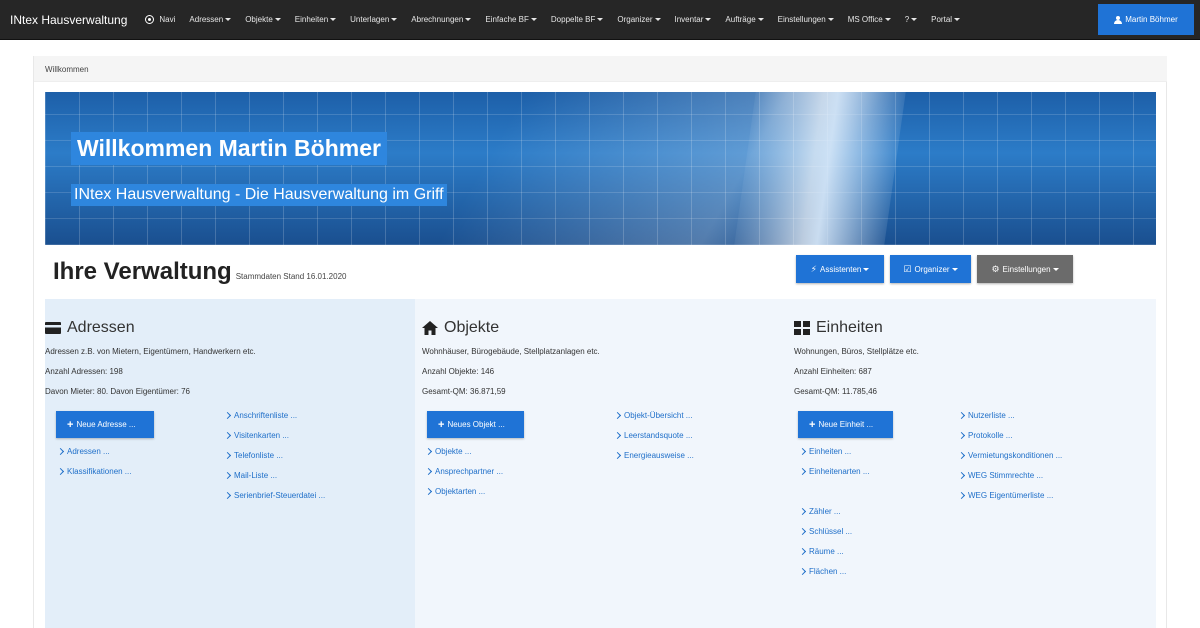 This screenshot has width=1200, height=628. What do you see at coordinates (441, 19) in the screenshot?
I see `nav-abrechnungen: Abrechnungen` at bounding box center [441, 19].